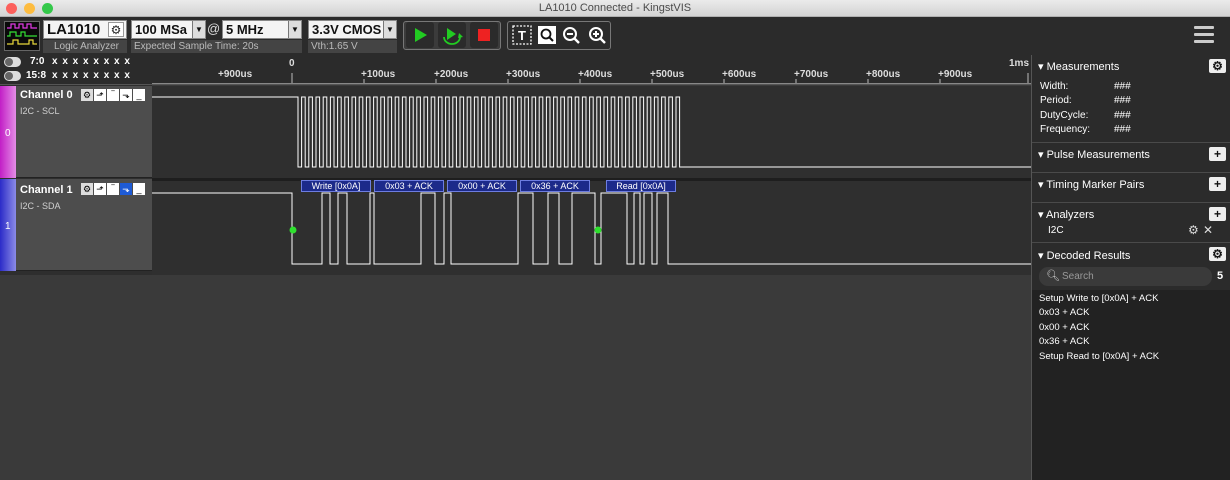 The height and width of the screenshot is (480, 1230). What do you see at coordinates (1064, 327) in the screenshot?
I see `result-item: 0x00 + ACK` at bounding box center [1064, 327].